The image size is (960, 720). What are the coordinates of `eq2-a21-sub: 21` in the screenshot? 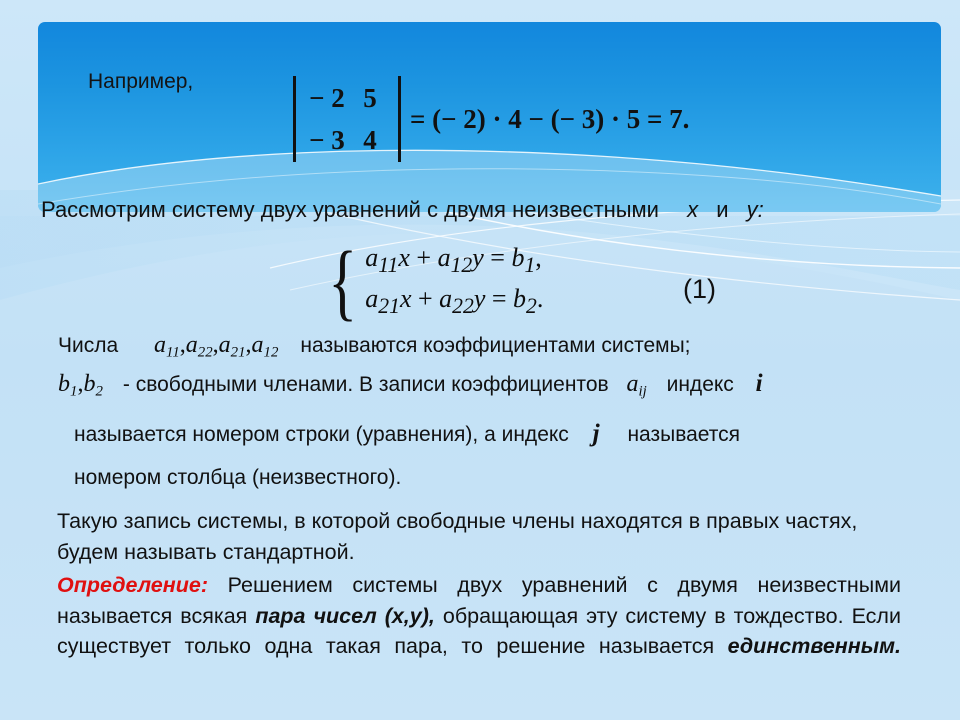 It's located at (389, 306).